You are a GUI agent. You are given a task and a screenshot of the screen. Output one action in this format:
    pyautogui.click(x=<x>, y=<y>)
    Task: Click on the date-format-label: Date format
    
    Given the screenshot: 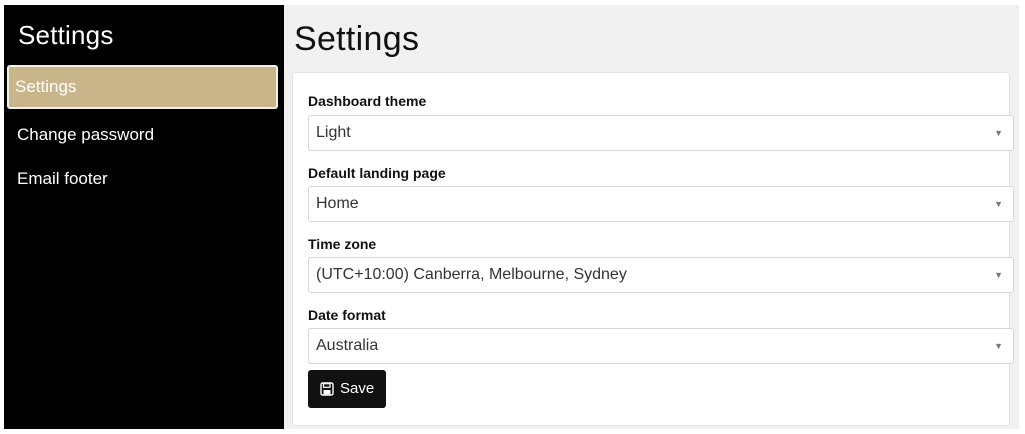 What is the action you would take?
    pyautogui.click(x=347, y=315)
    